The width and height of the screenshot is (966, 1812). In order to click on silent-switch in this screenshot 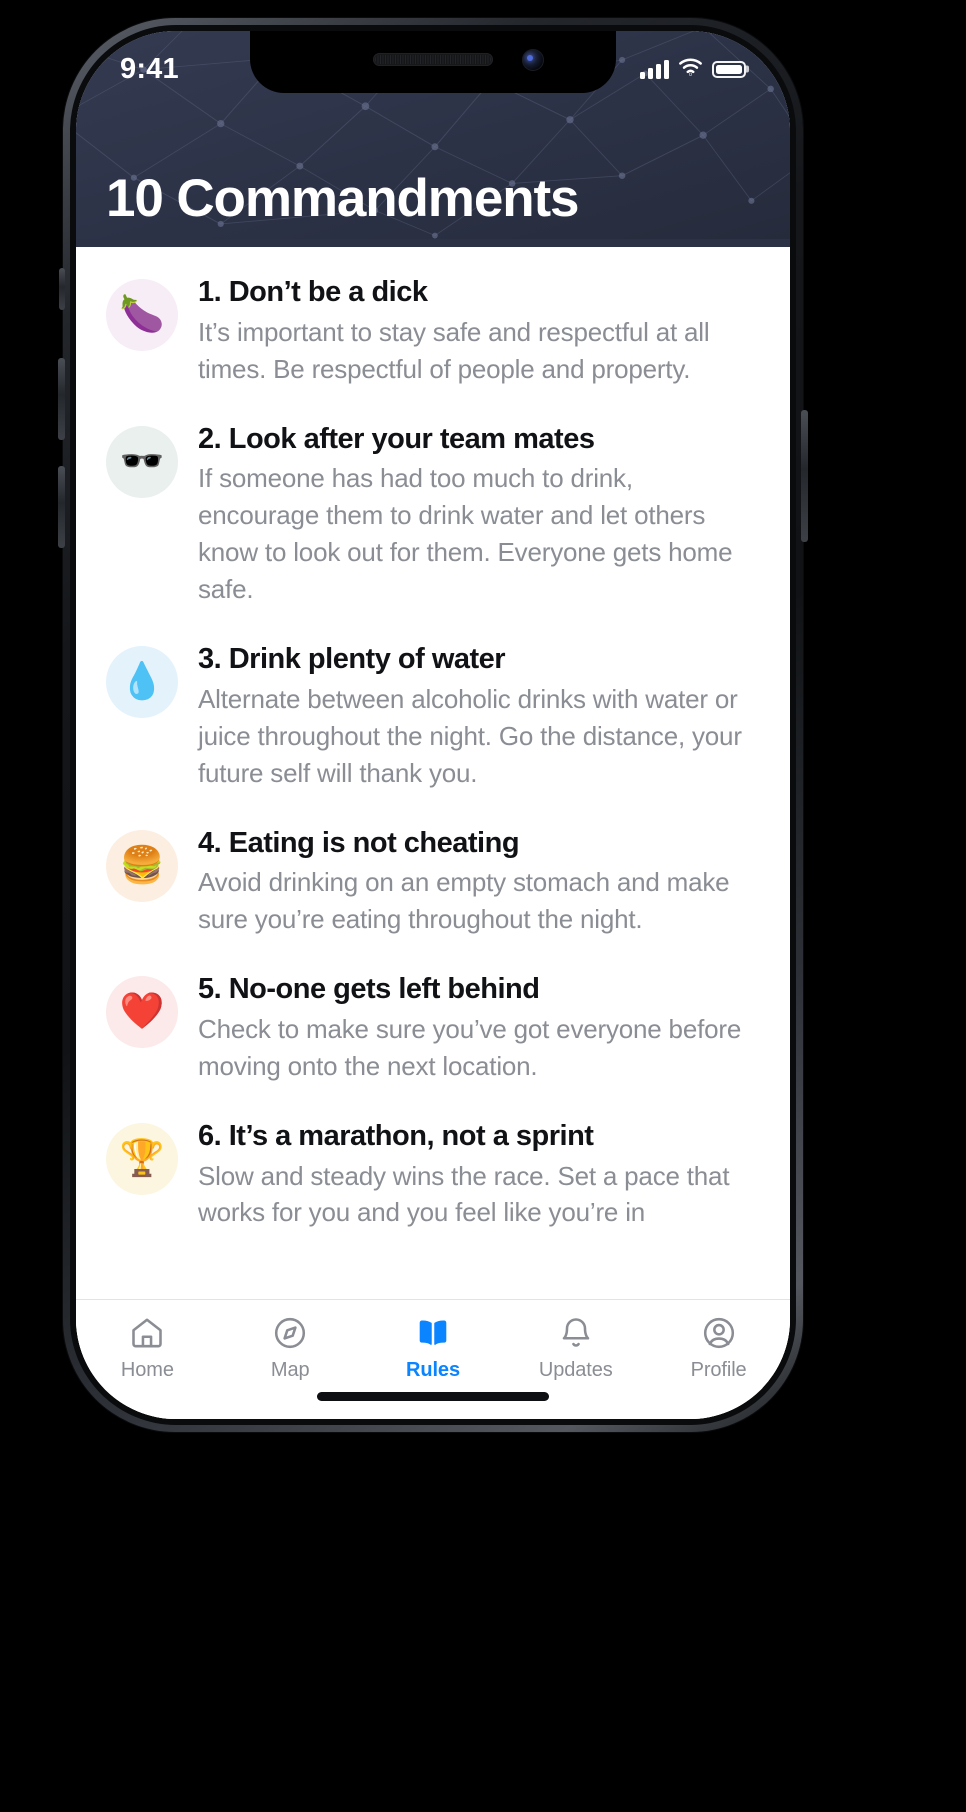, I will do `click(62, 289)`.